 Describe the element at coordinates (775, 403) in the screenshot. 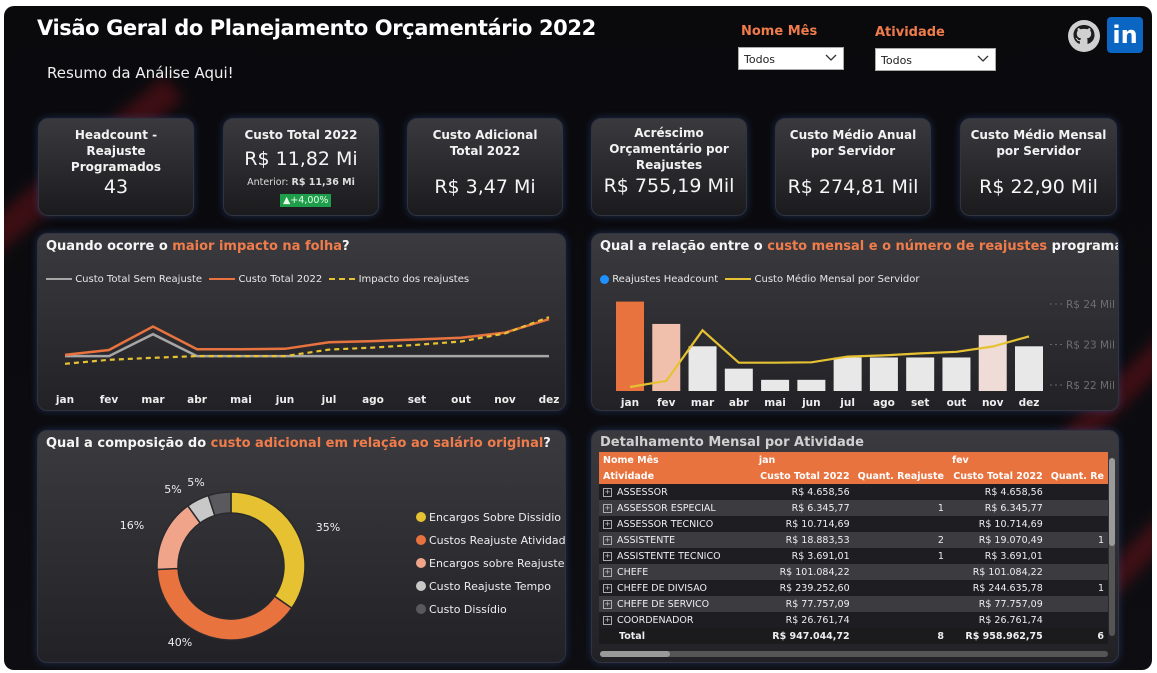

I see `x-tick-label: mai` at that location.